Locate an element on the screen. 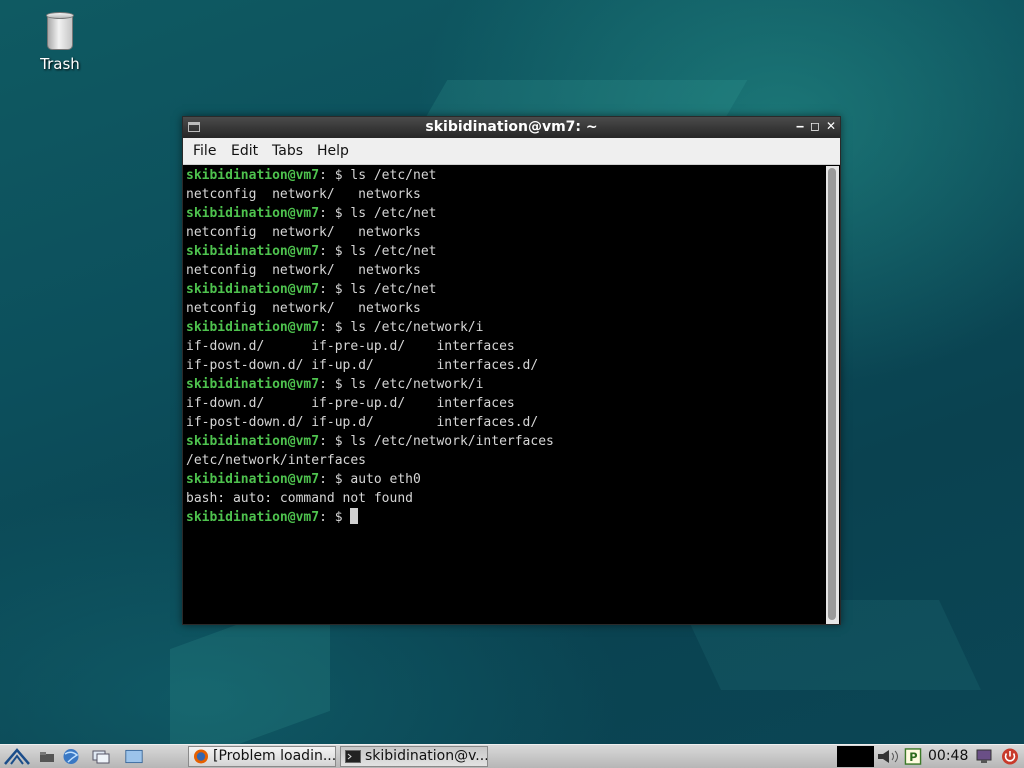 The width and height of the screenshot is (1024, 768). svg-text: P is located at coordinates (913, 757).